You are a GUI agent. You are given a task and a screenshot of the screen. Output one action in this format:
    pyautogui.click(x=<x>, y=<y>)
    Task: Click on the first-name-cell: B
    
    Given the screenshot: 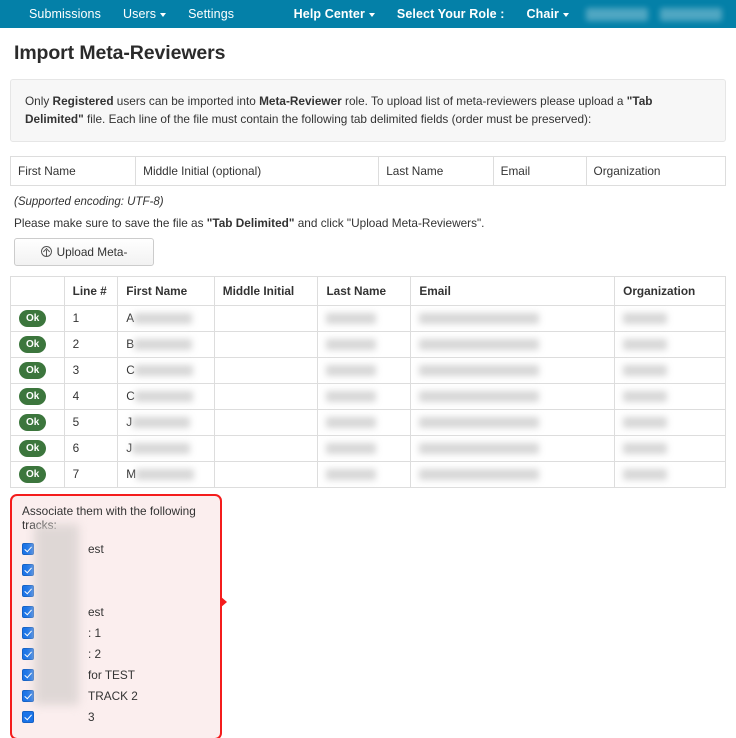 What is the action you would take?
    pyautogui.click(x=166, y=344)
    